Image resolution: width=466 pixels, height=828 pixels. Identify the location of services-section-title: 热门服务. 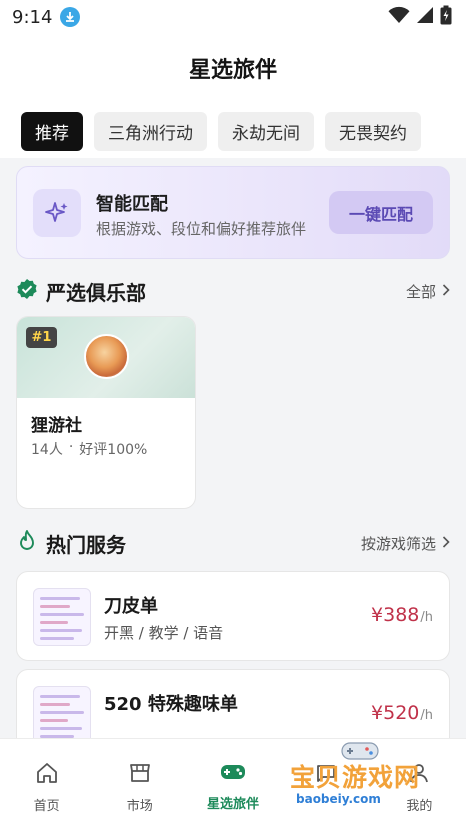
(86, 544).